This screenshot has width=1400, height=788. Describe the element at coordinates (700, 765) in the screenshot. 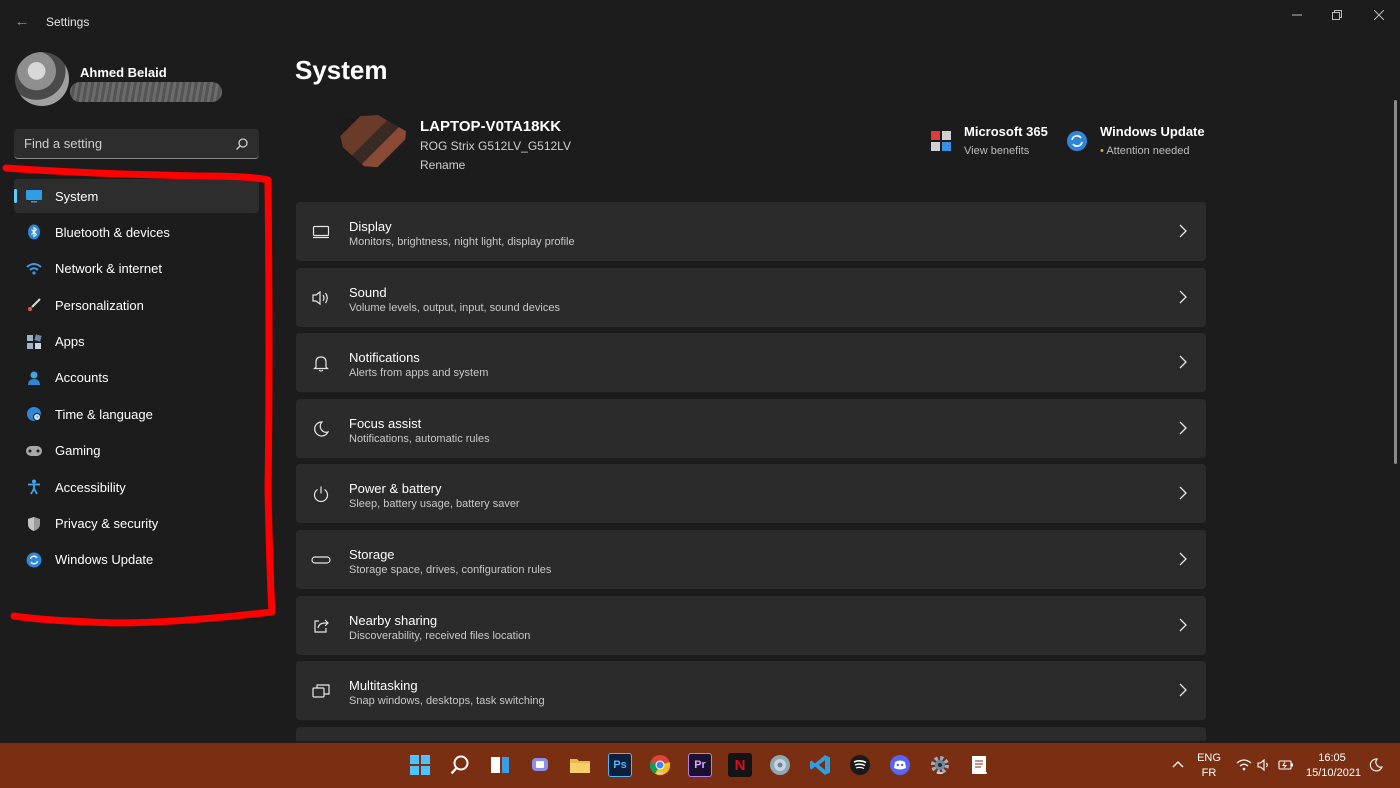

I see `premiere-icon: Pr` at that location.